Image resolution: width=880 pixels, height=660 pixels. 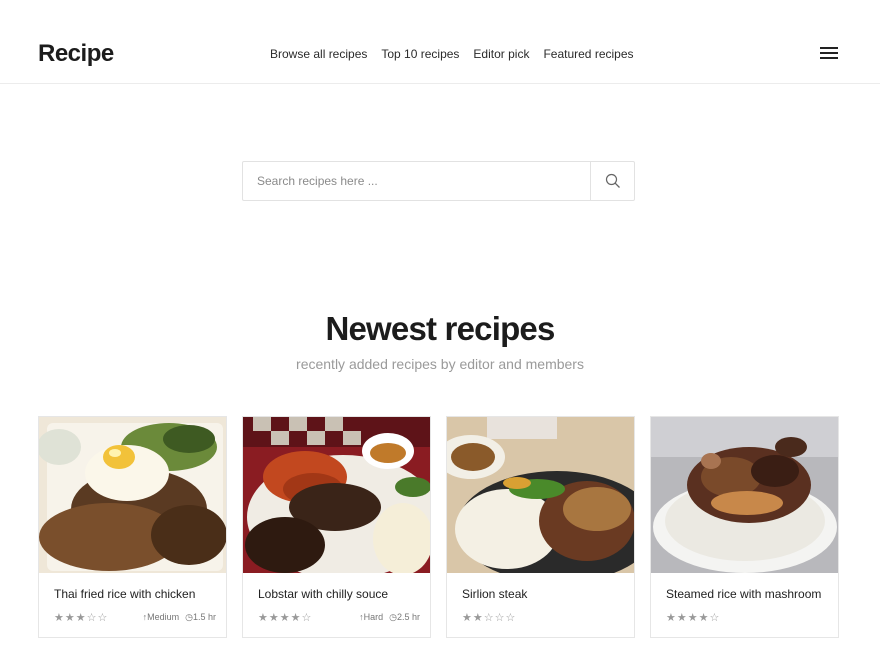 I want to click on rating-stars: ★★★☆☆, so click(x=81, y=618).